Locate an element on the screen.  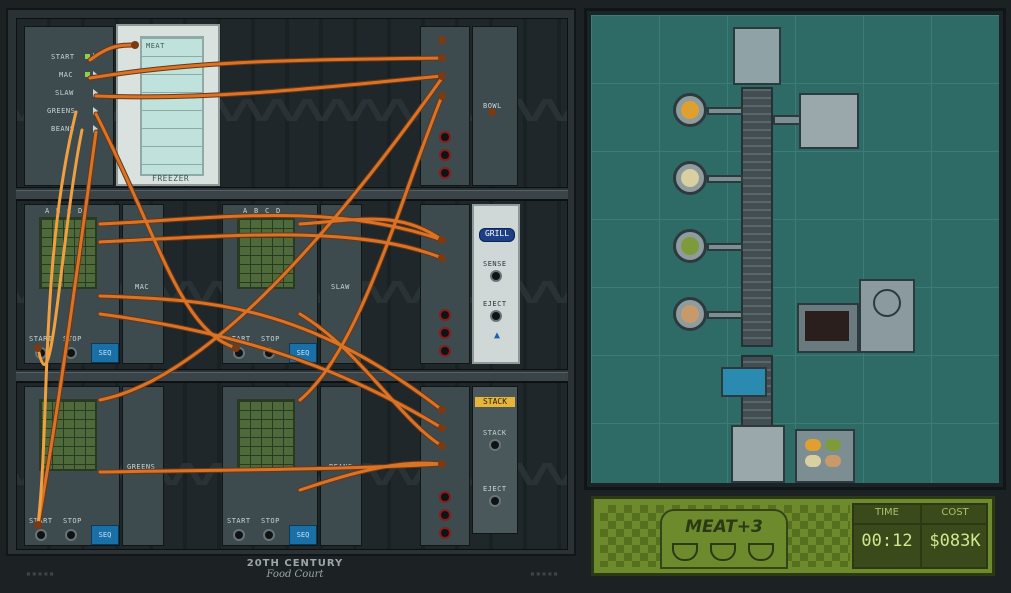
grill-module: GRILL SENSE EJECT ▲ is located at coordinates (496, 284).